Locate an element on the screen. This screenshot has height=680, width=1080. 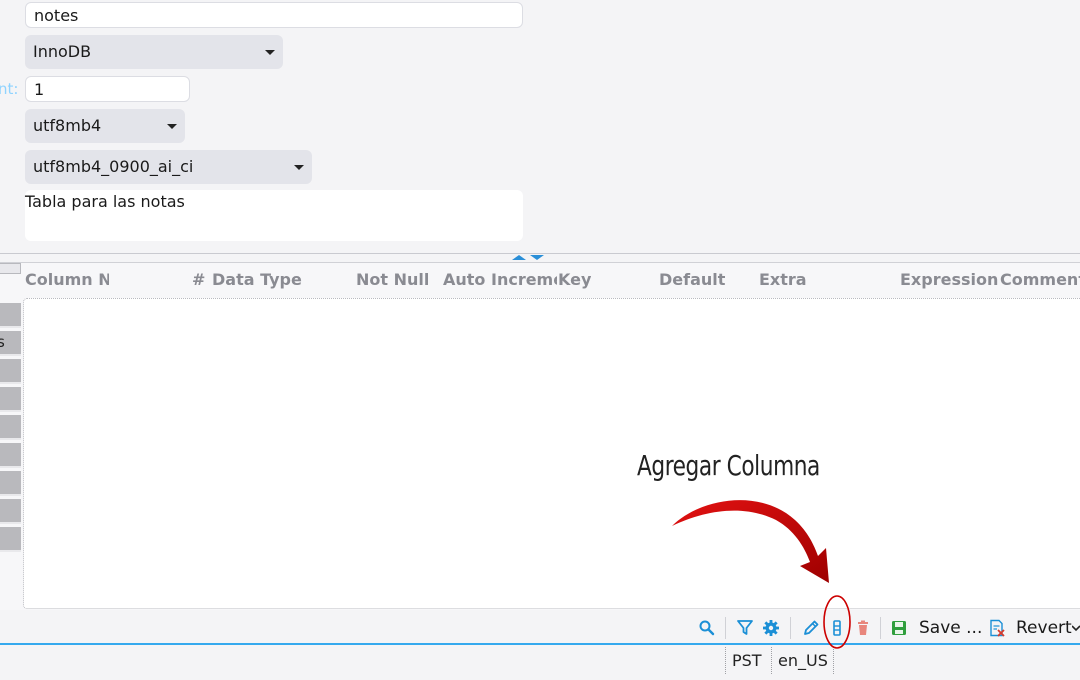
header-comment: Comment is located at coordinates (1040, 279).